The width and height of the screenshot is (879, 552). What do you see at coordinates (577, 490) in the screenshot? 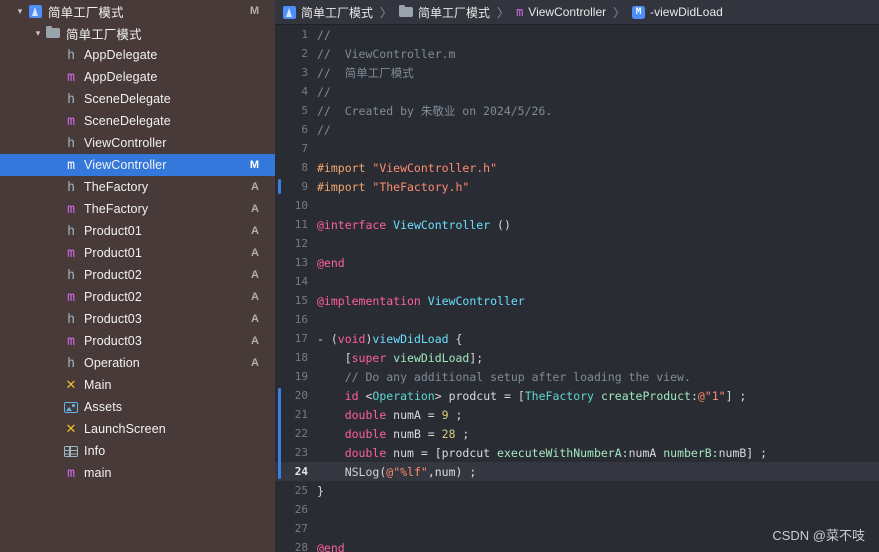
I see `code-line: 25}` at bounding box center [577, 490].